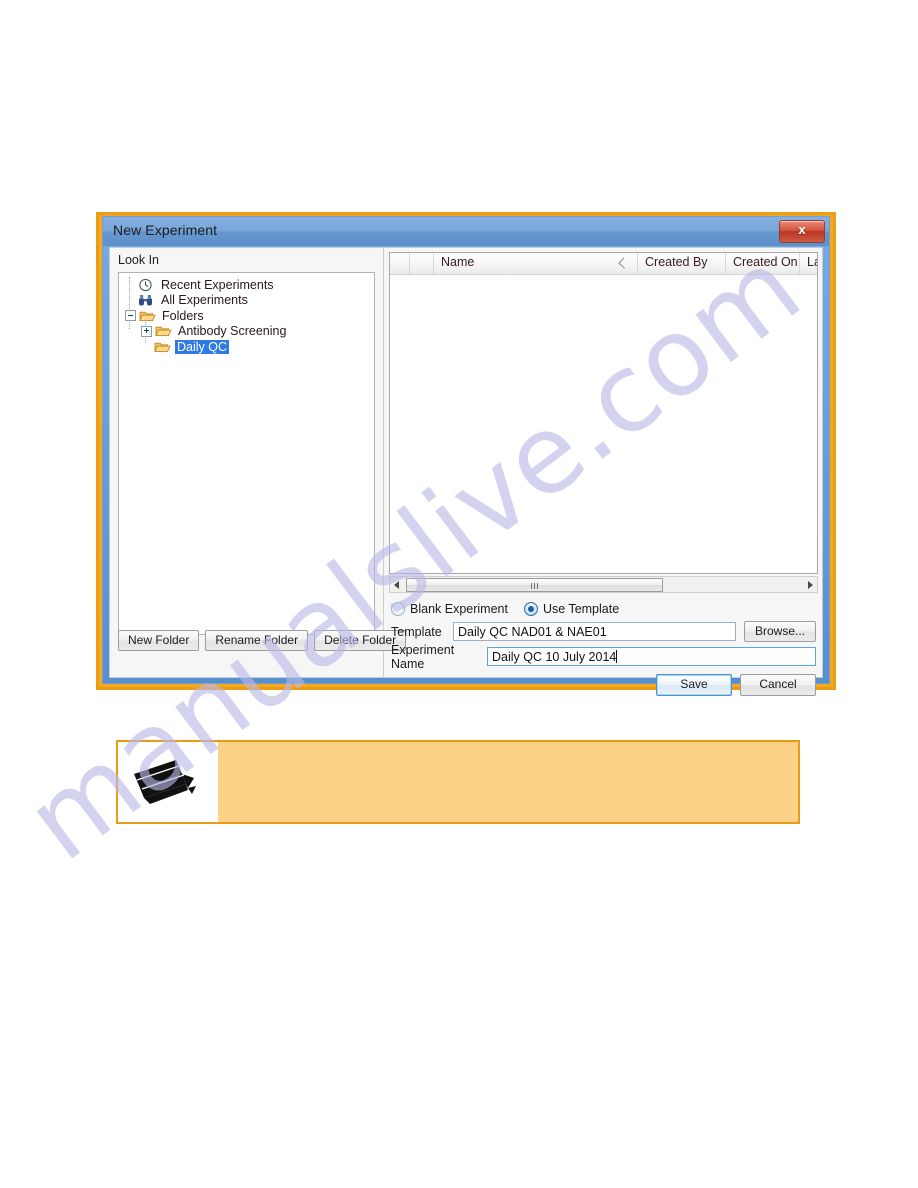  I want to click on pencil-icon, so click(165, 782).